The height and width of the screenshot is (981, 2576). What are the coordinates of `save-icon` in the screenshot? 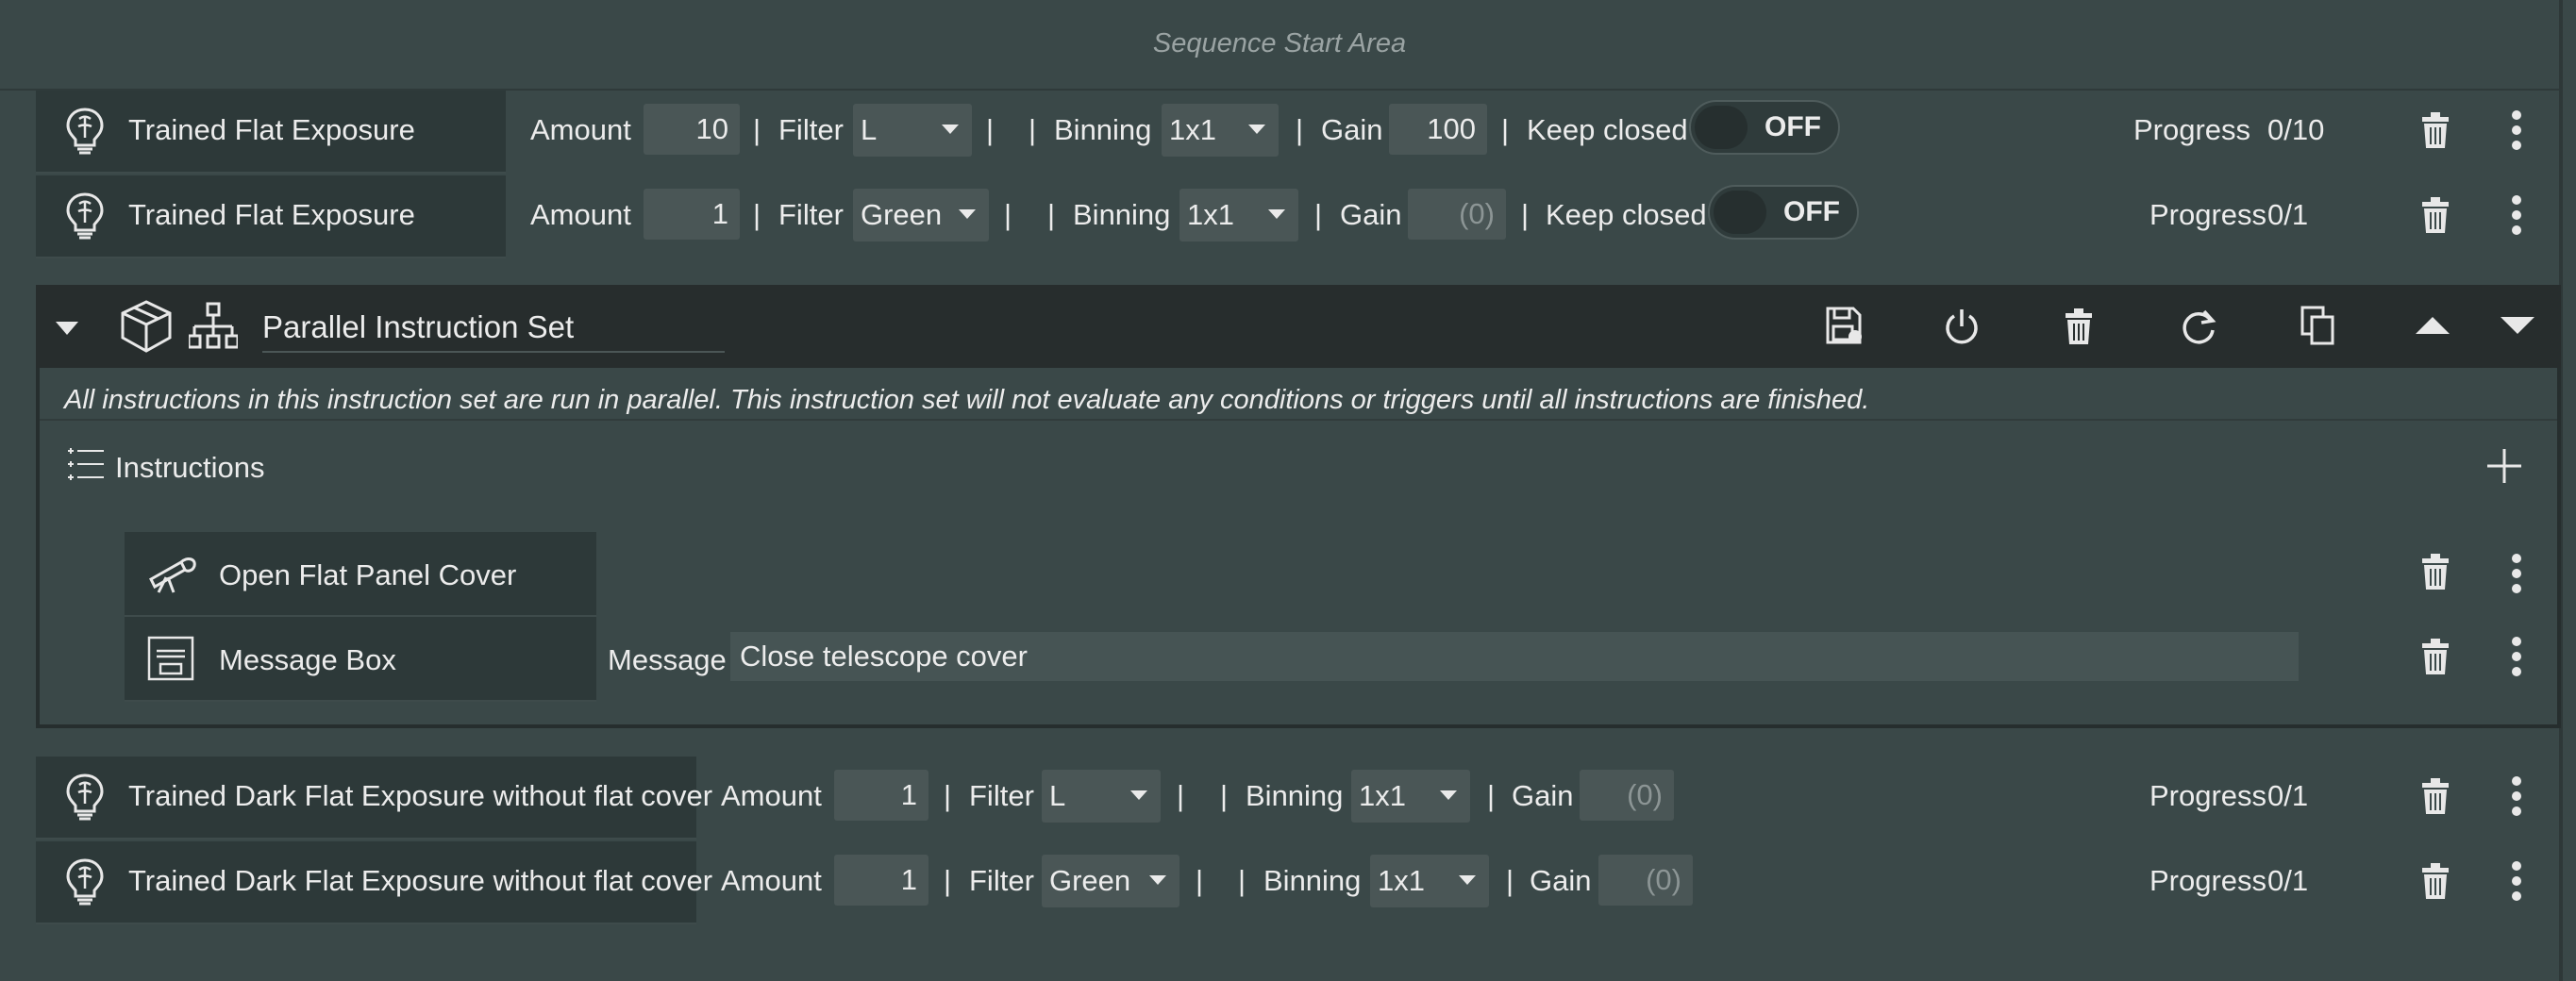 It's located at (1844, 325).